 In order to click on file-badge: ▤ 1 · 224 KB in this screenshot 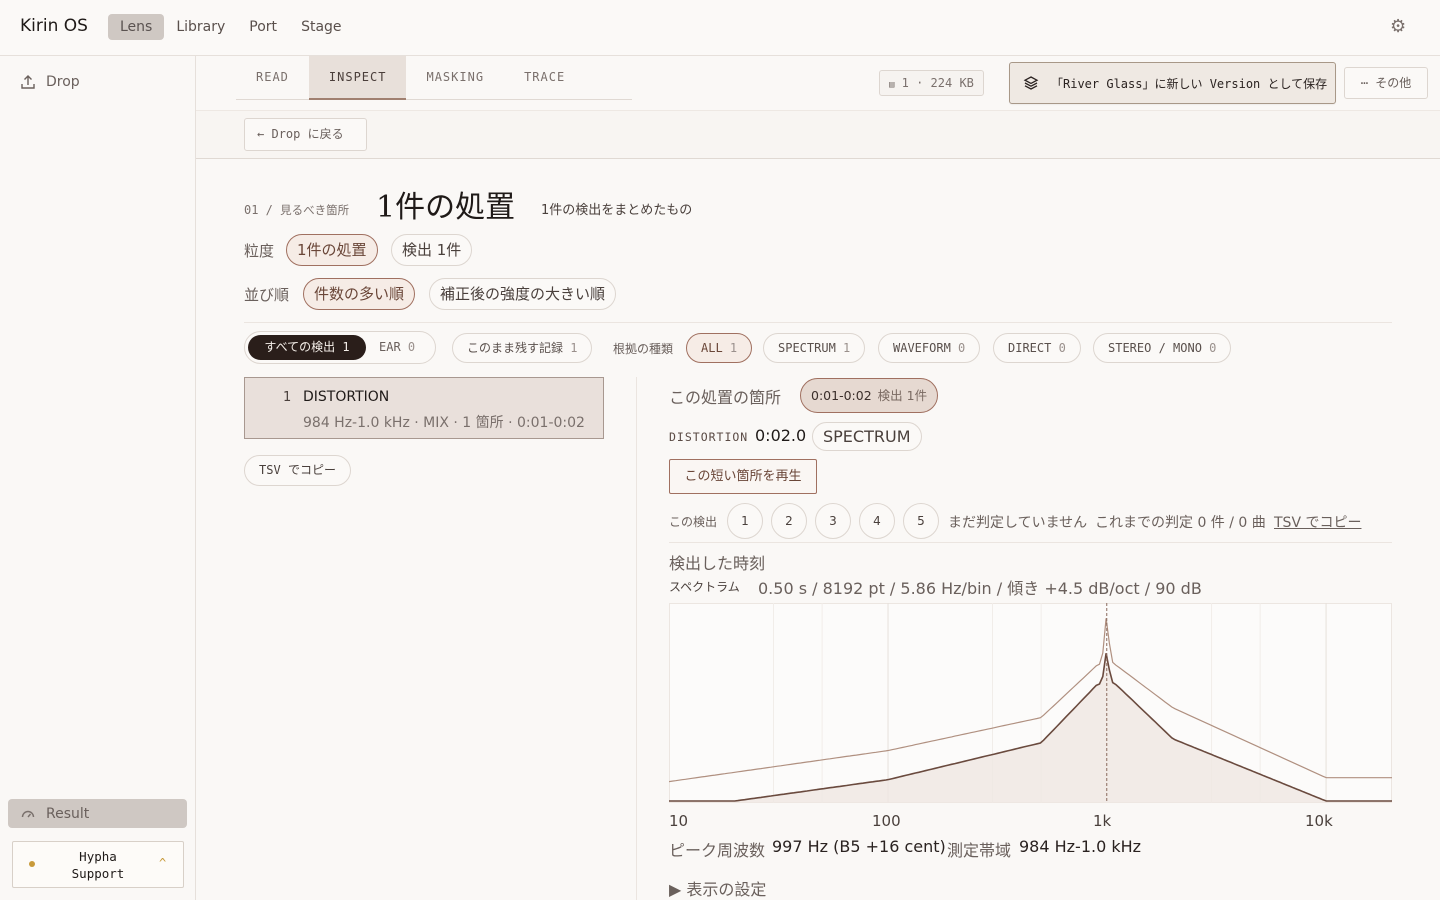, I will do `click(931, 83)`.